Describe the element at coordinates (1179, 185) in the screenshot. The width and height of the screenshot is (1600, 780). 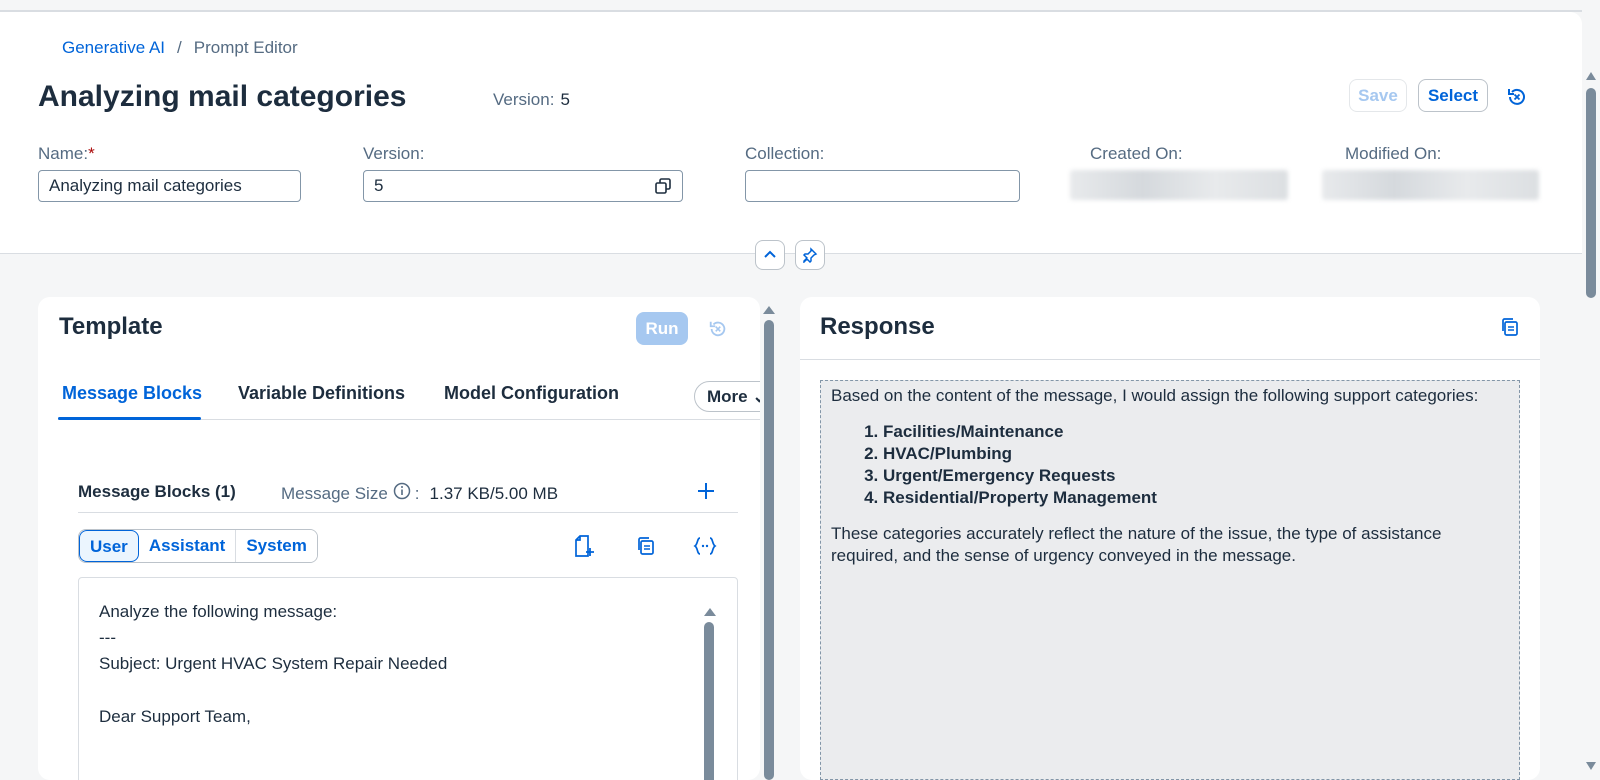
I see `created-on-value-redacted` at that location.